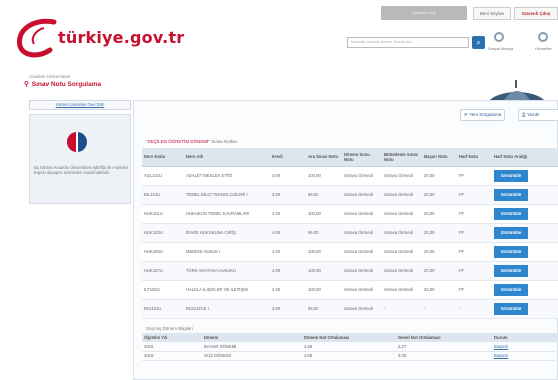 This screenshot has height=380, width=558. Describe the element at coordinates (402, 157) in the screenshot. I see `col-makeup: Bütünleme Sınav Notu` at that location.